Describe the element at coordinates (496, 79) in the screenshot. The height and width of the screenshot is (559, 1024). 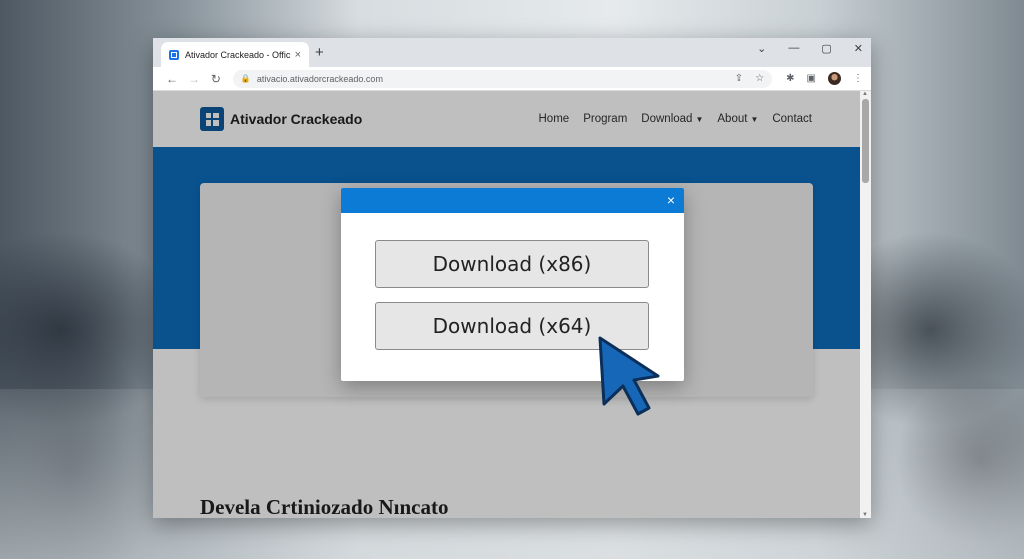
I see `url-text: ativacio.ativadorcrackeado.com` at that location.